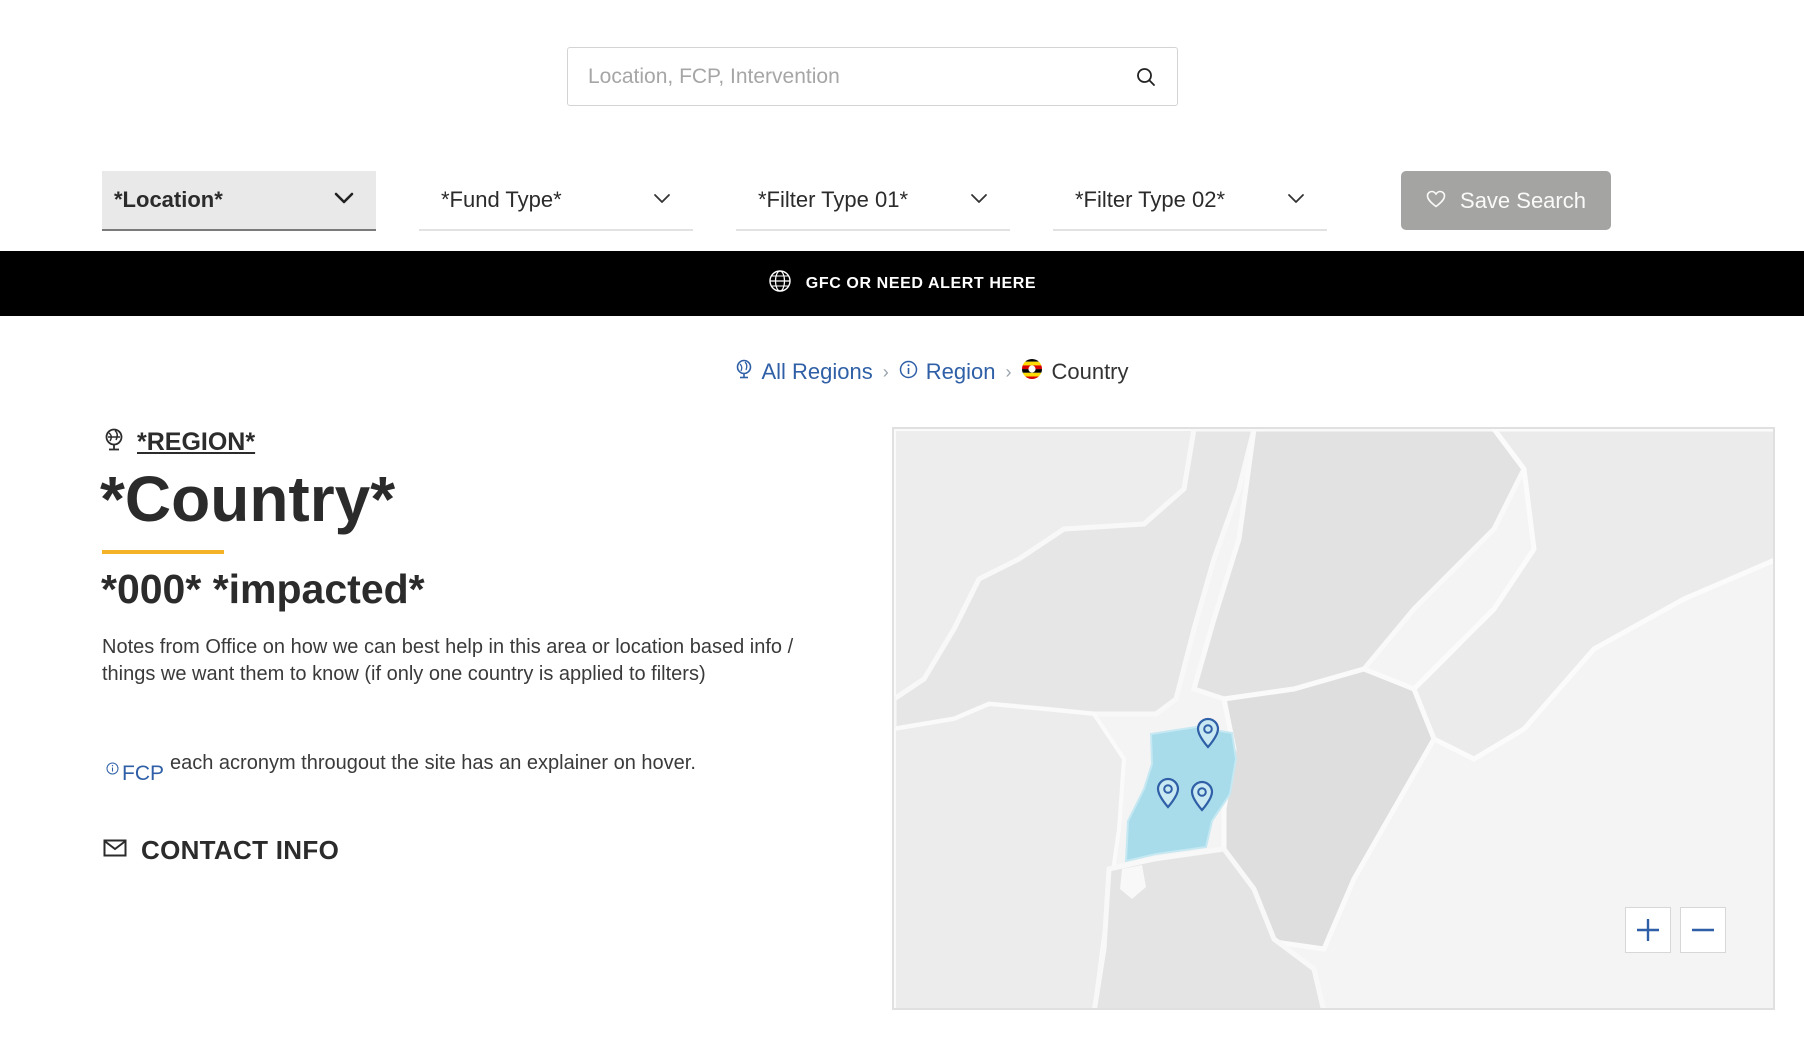 The height and width of the screenshot is (1048, 1804). What do you see at coordinates (960, 371) in the screenshot?
I see `breadcrumb-region-label: Region` at bounding box center [960, 371].